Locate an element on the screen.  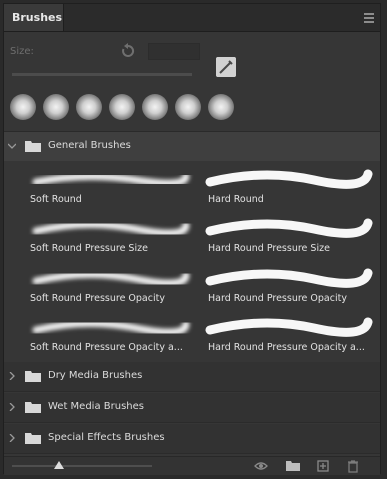
group-dry-media-brushes: Dry Media Brushes is located at coordinates (192, 377).